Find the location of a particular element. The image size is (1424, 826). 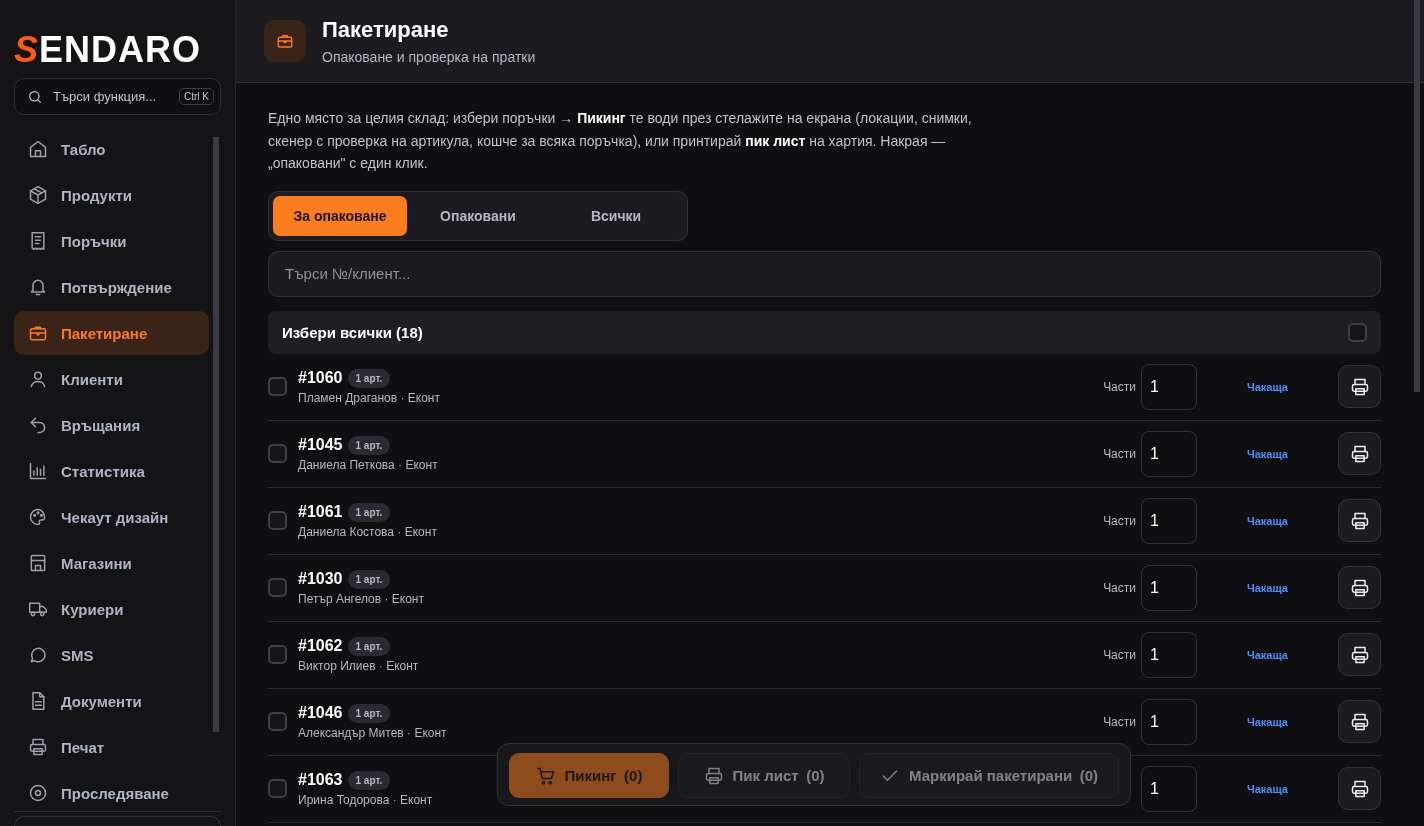

tab: За опаковане is located at coordinates (340, 215).